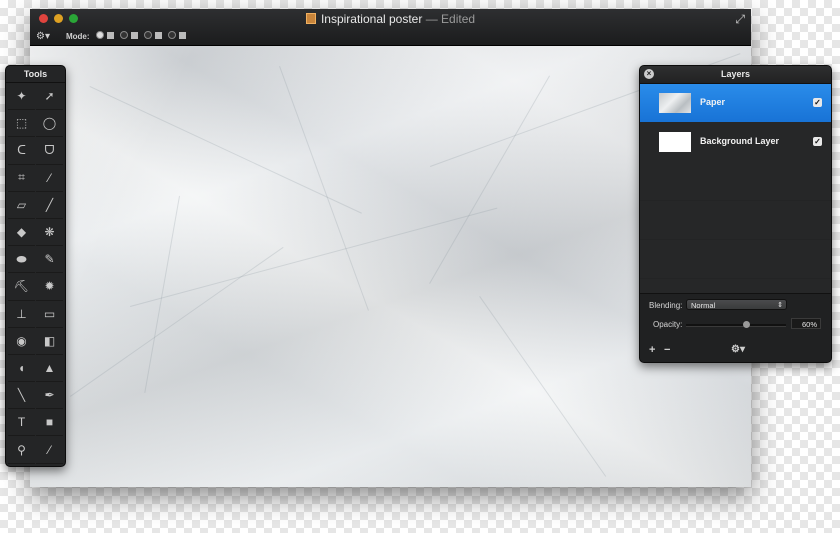 The image size is (840, 533). What do you see at coordinates (49, 178) in the screenshot?
I see `eyedropper-icon: ⁄` at bounding box center [49, 178].